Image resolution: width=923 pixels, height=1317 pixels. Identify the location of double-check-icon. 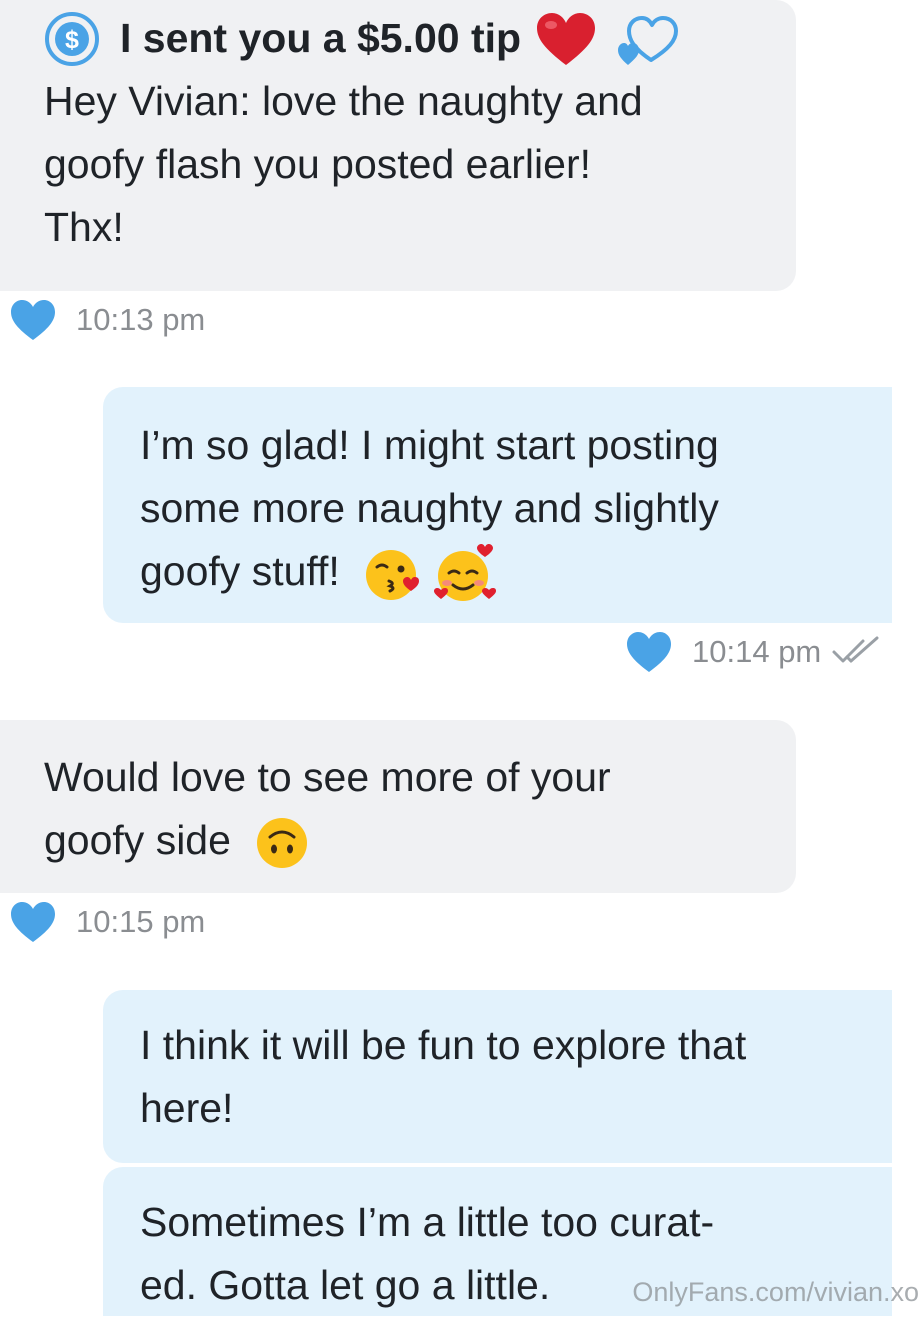
(855, 649).